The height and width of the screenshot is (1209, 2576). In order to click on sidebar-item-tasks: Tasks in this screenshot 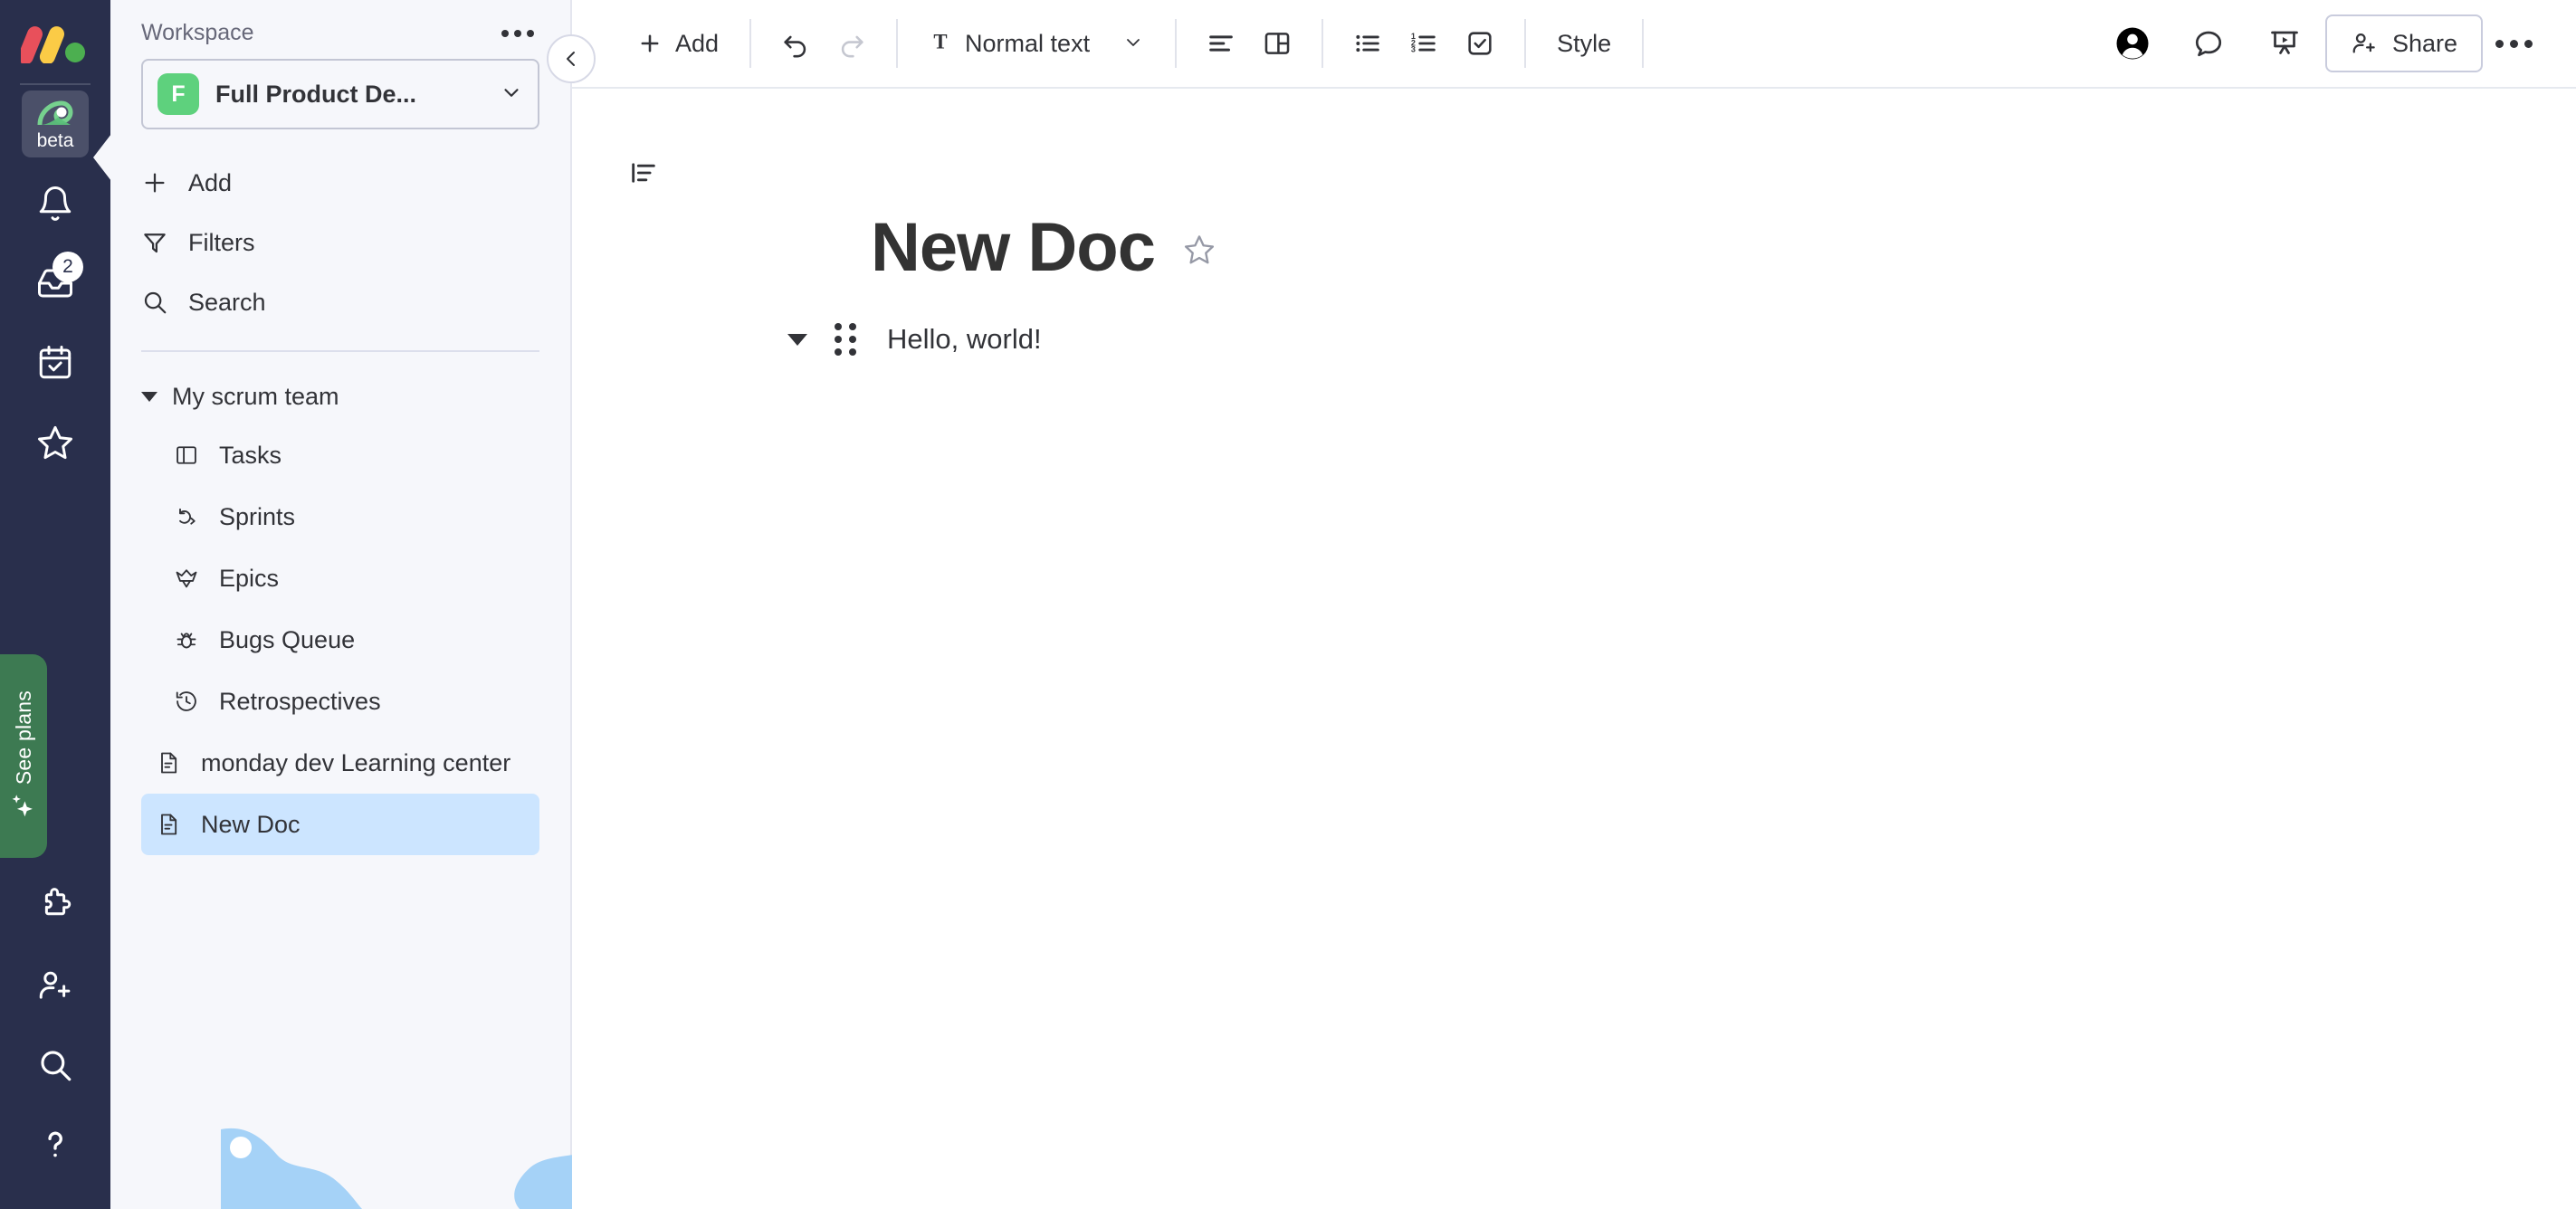, I will do `click(340, 455)`.